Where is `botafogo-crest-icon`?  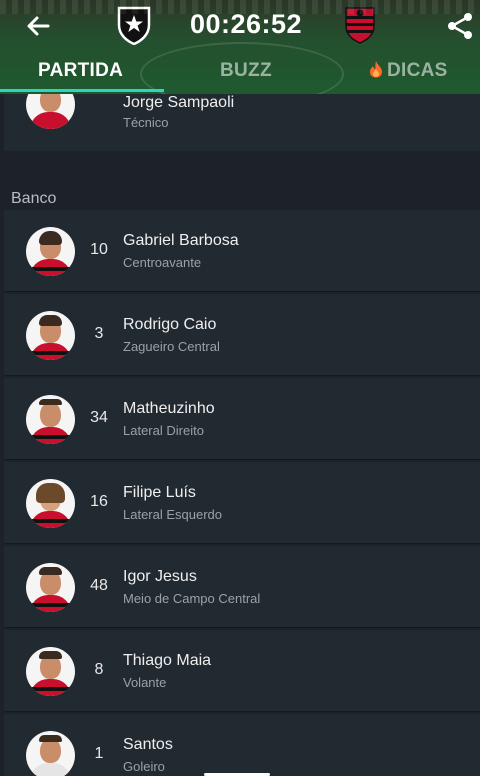 botafogo-crest-icon is located at coordinates (134, 25).